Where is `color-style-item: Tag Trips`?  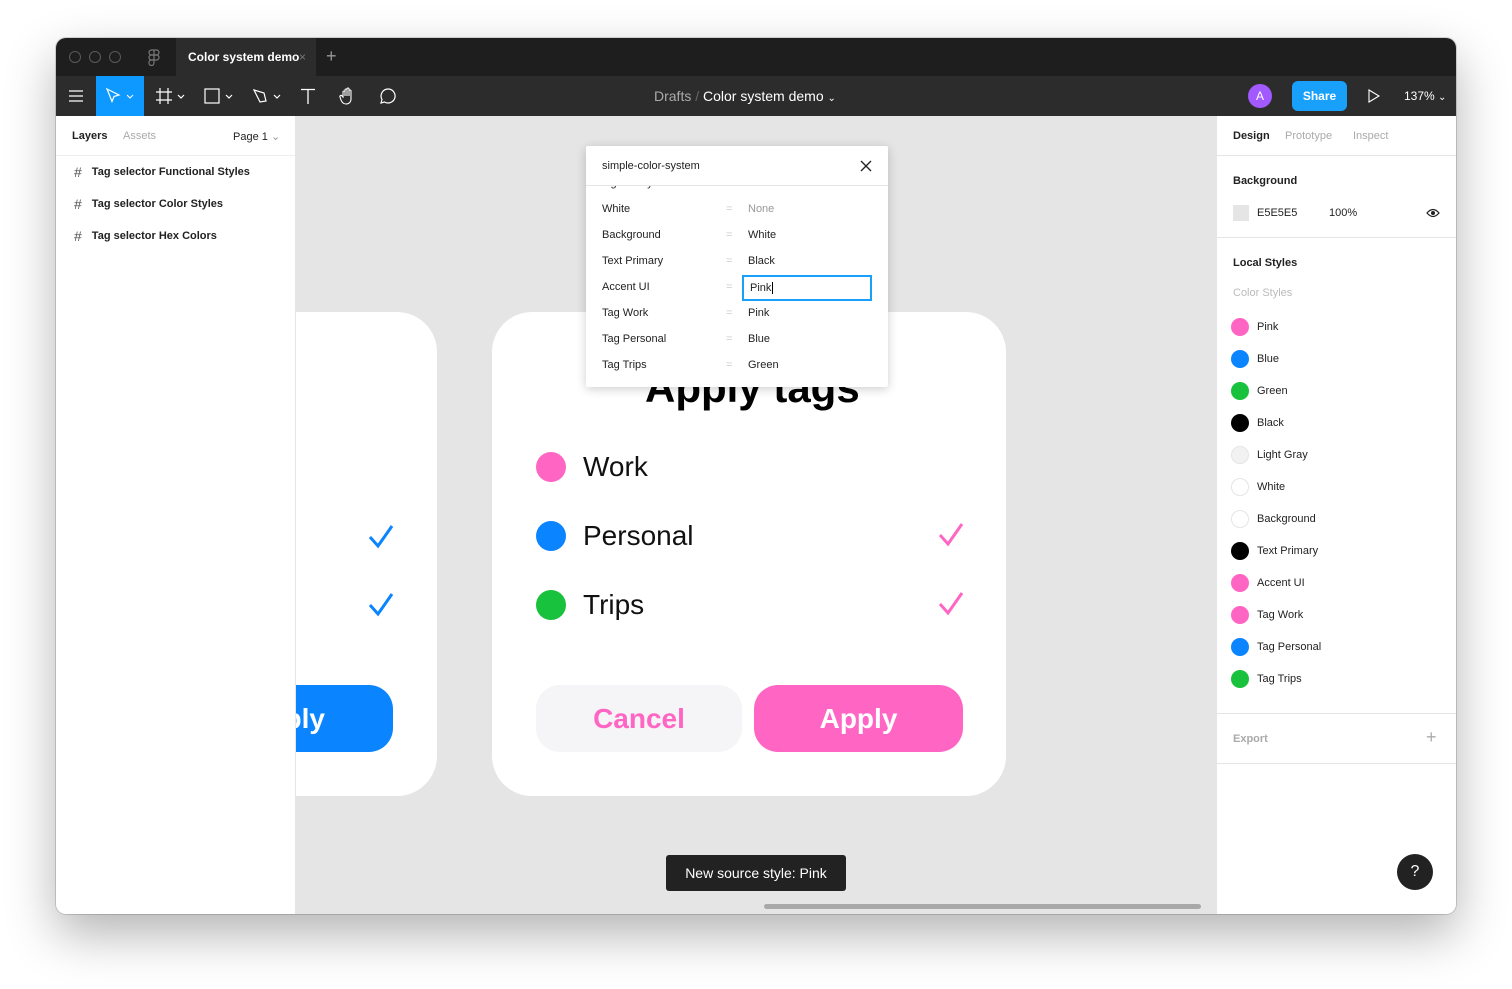
color-style-item: Tag Trips is located at coordinates (1336, 679).